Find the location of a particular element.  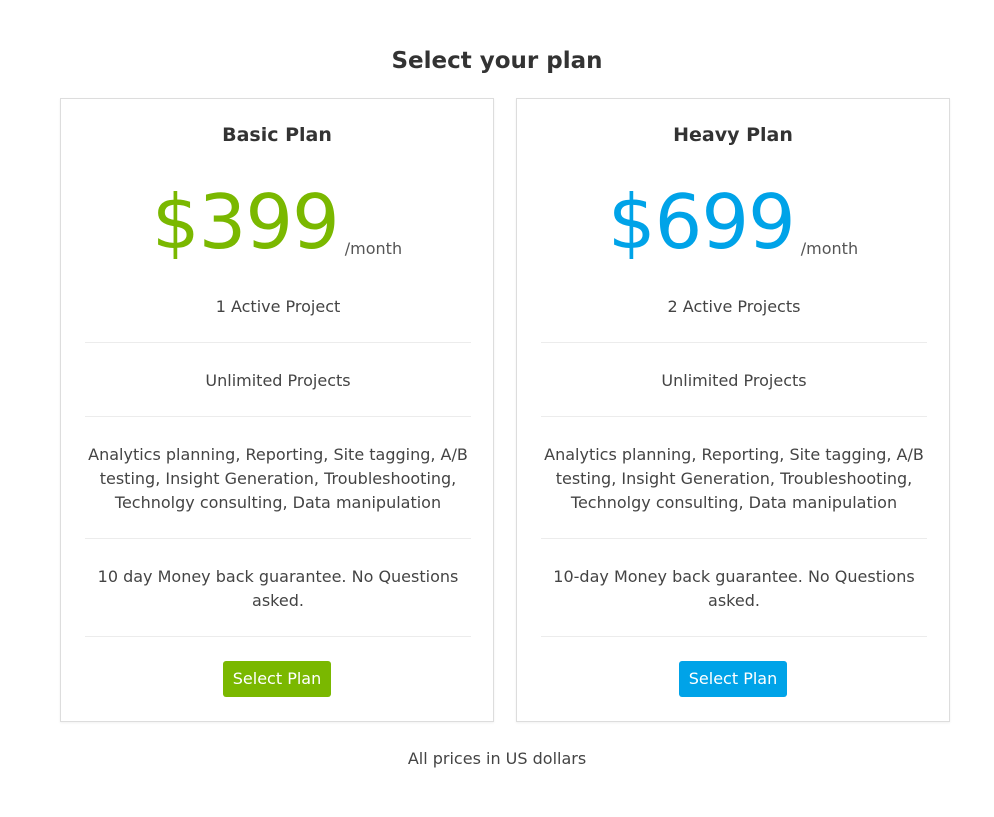

select-basic-plan-button: Select Plan is located at coordinates (277, 679).